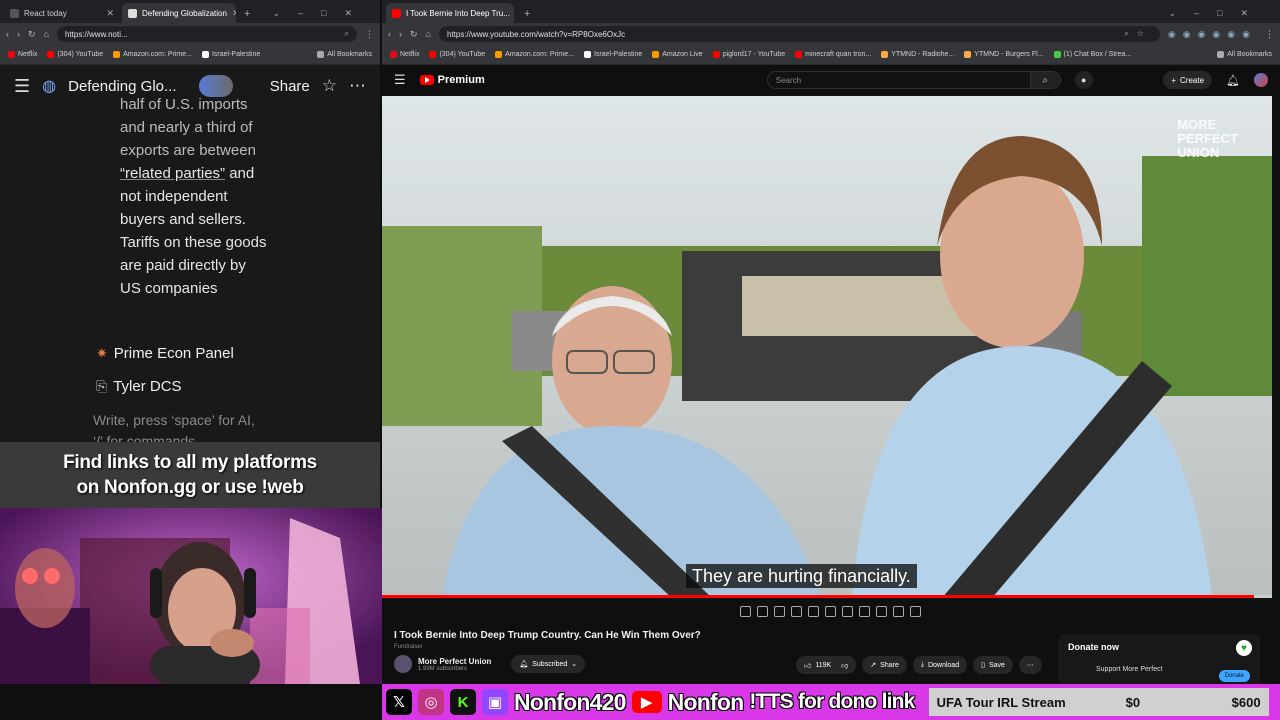  I want to click on text-fragment: and, so click(240, 173).